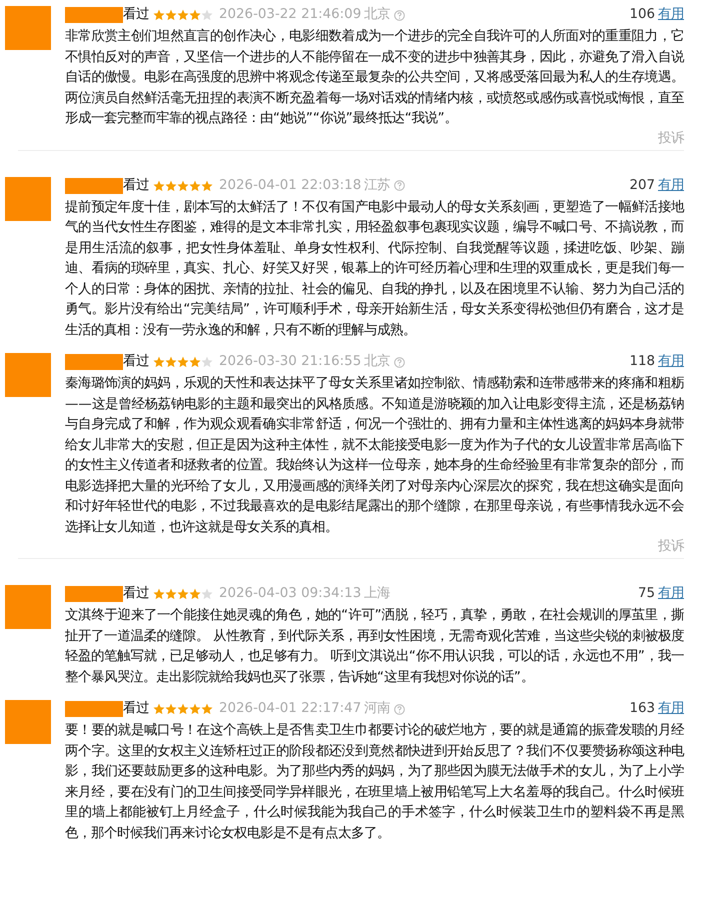 Image resolution: width=704 pixels, height=920 pixels. What do you see at coordinates (642, 709) in the screenshot?
I see `vote-count: 163` at bounding box center [642, 709].